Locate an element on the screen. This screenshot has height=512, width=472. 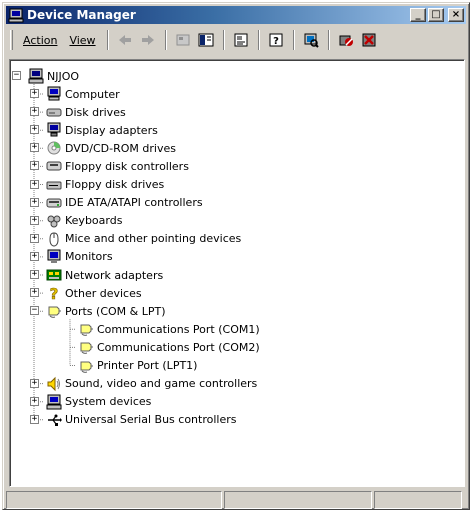
help-icon: ? is located at coordinates (276, 40).